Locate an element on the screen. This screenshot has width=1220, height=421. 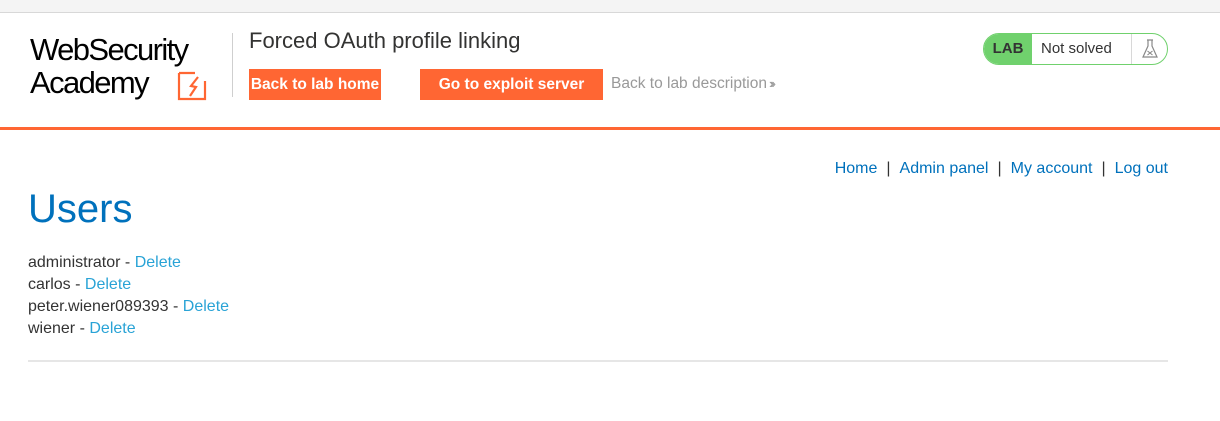
back-to-lab-description-link: Back to lab description ››› is located at coordinates (693, 84).